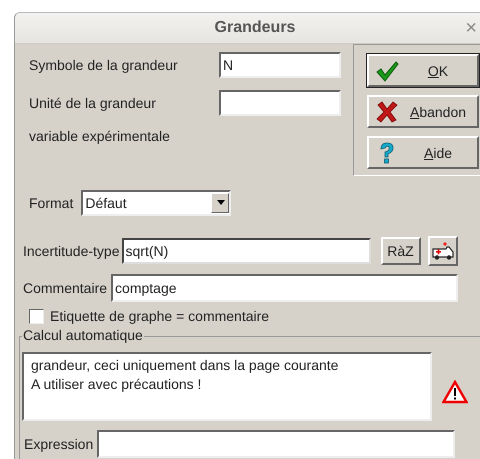 This screenshot has width=480, height=459. What do you see at coordinates (99, 136) in the screenshot?
I see `variable-type-label: variable expérimentale` at bounding box center [99, 136].